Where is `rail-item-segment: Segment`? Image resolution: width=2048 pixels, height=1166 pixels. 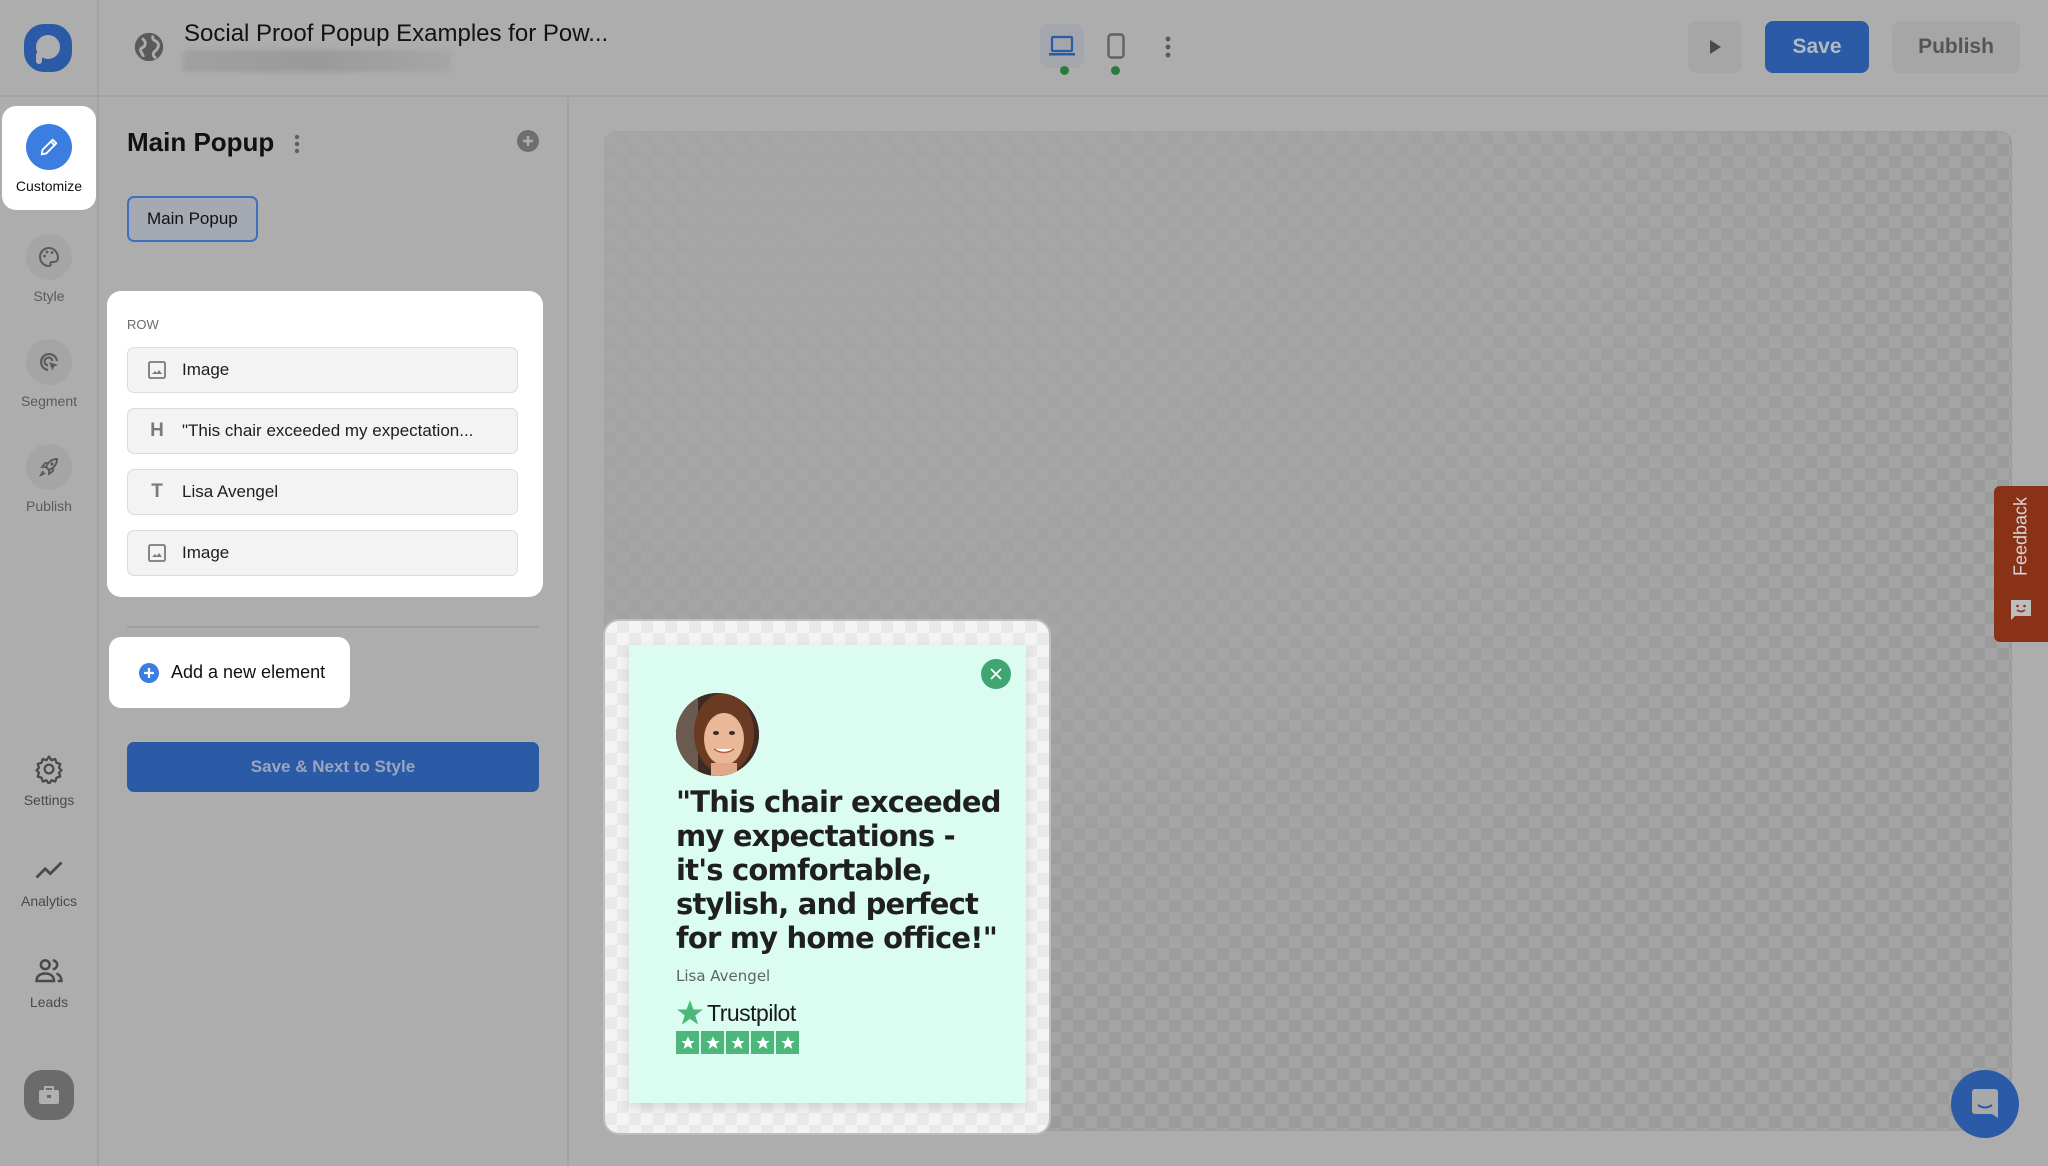
rail-item-segment: Segment is located at coordinates (49, 373).